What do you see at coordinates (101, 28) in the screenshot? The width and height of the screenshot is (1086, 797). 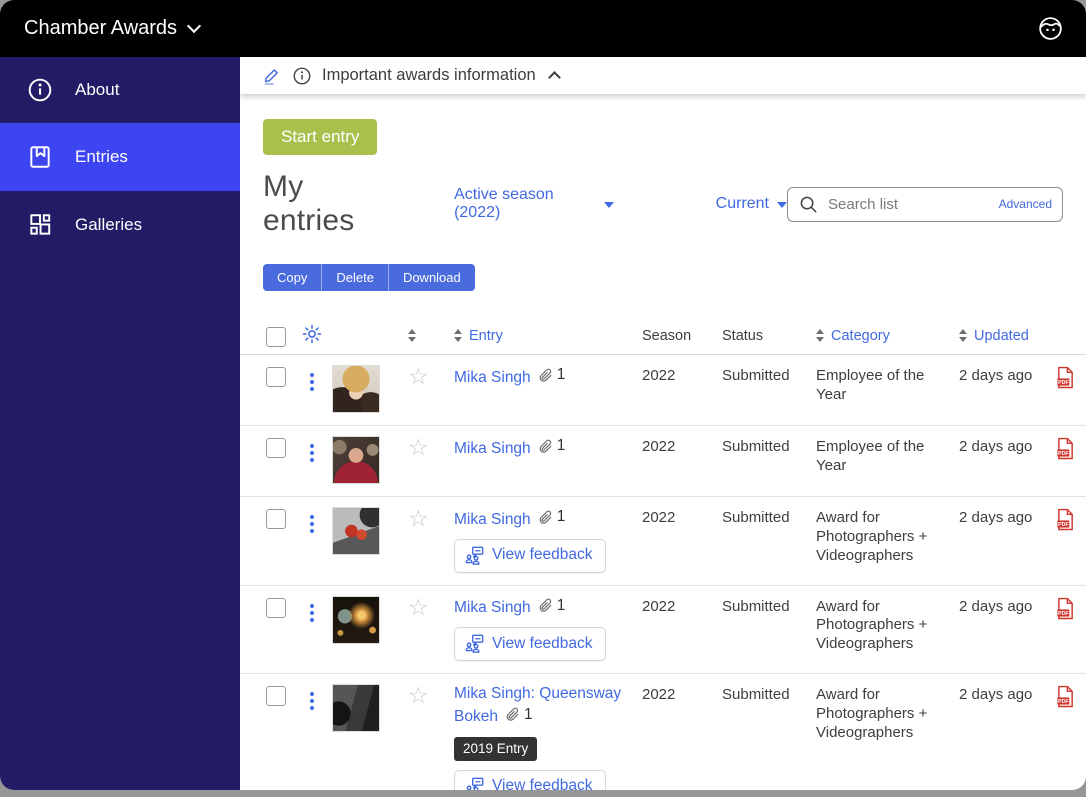 I see `app-title: Chamber Awards` at bounding box center [101, 28].